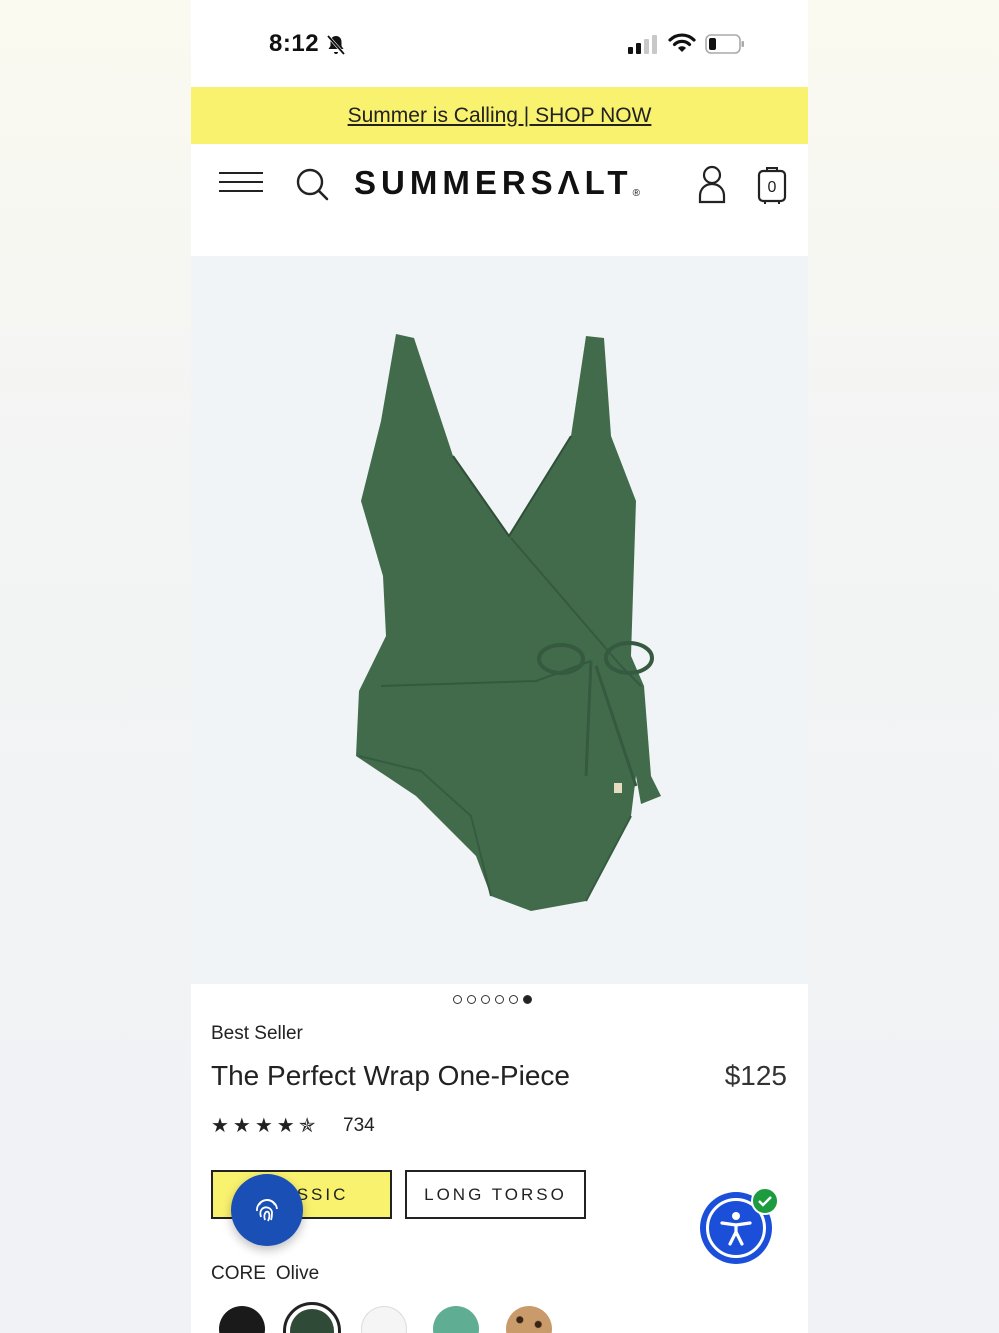  Describe the element at coordinates (772, 187) in the screenshot. I see `cart-count: 0` at that location.